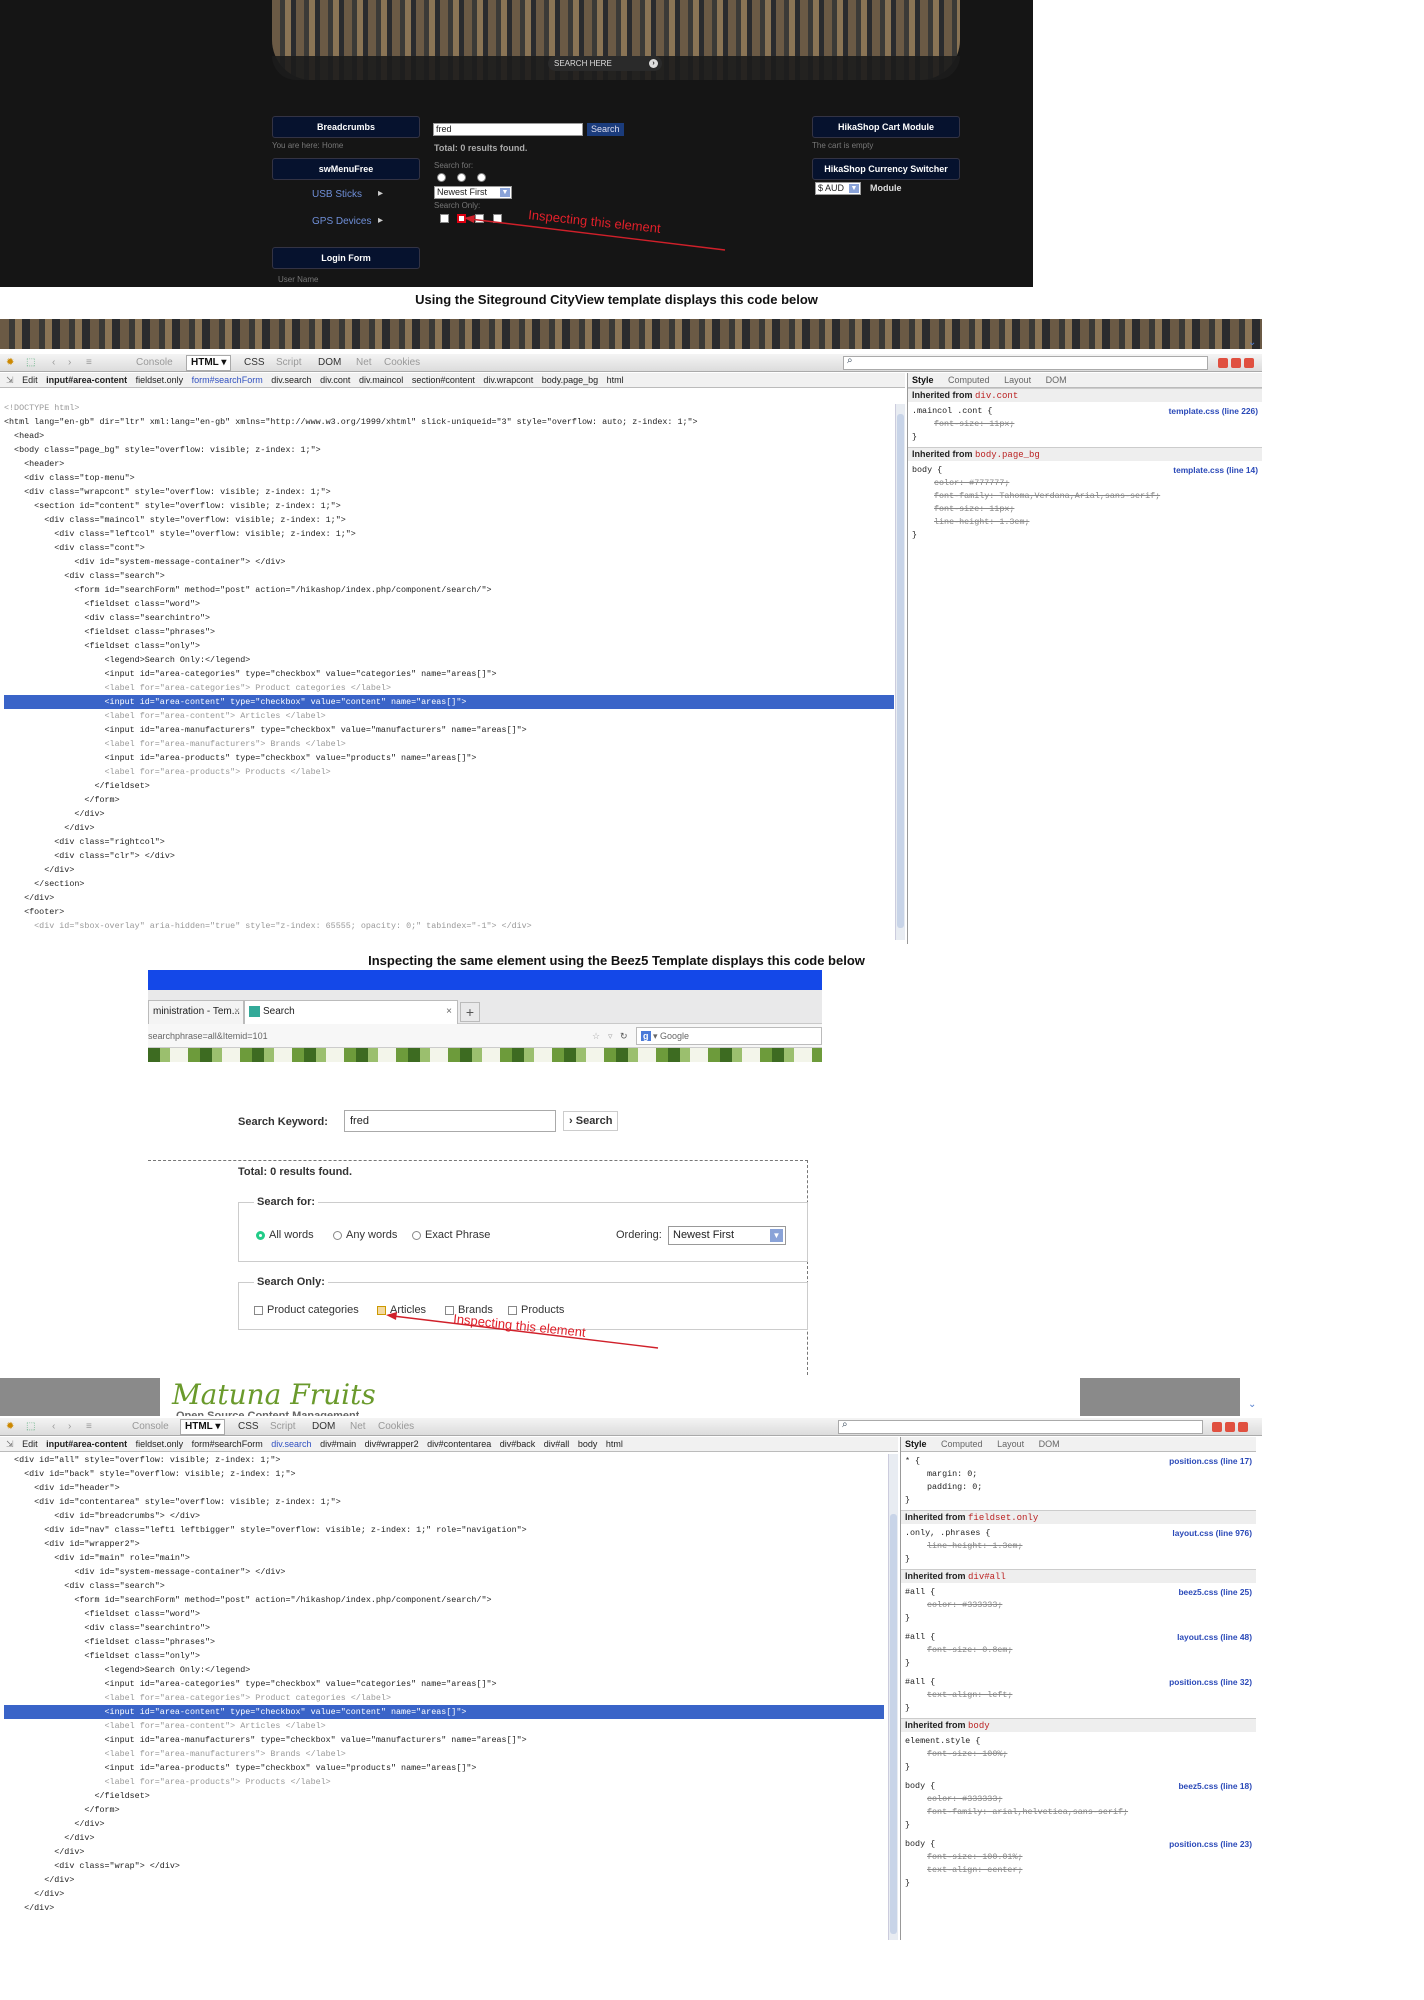 Image resolution: width=1424 pixels, height=2000 pixels. What do you see at coordinates (260, 1235) in the screenshot?
I see `radio-all-words` at bounding box center [260, 1235].